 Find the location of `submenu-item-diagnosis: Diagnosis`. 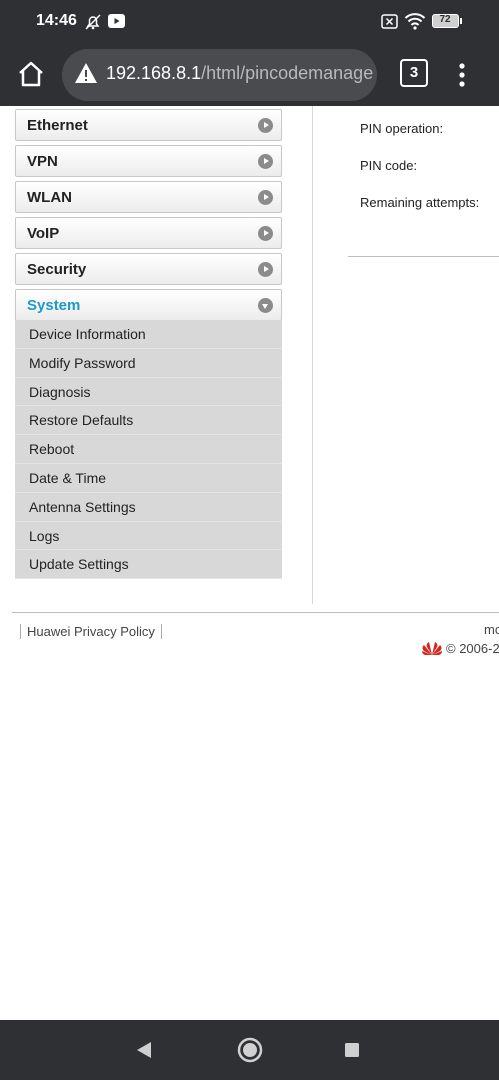

submenu-item-diagnosis: Diagnosis is located at coordinates (148, 392).